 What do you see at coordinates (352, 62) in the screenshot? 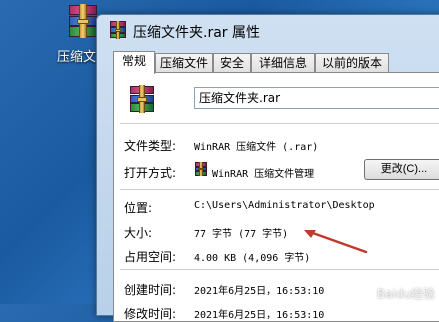
I see `tab-previous-versions: 以前的版本` at bounding box center [352, 62].